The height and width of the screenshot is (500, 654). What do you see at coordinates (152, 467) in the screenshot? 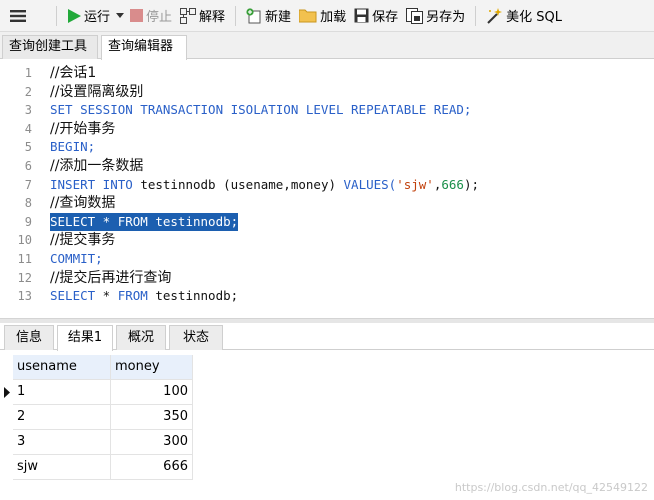
I see `cell-money: 666` at bounding box center [152, 467].